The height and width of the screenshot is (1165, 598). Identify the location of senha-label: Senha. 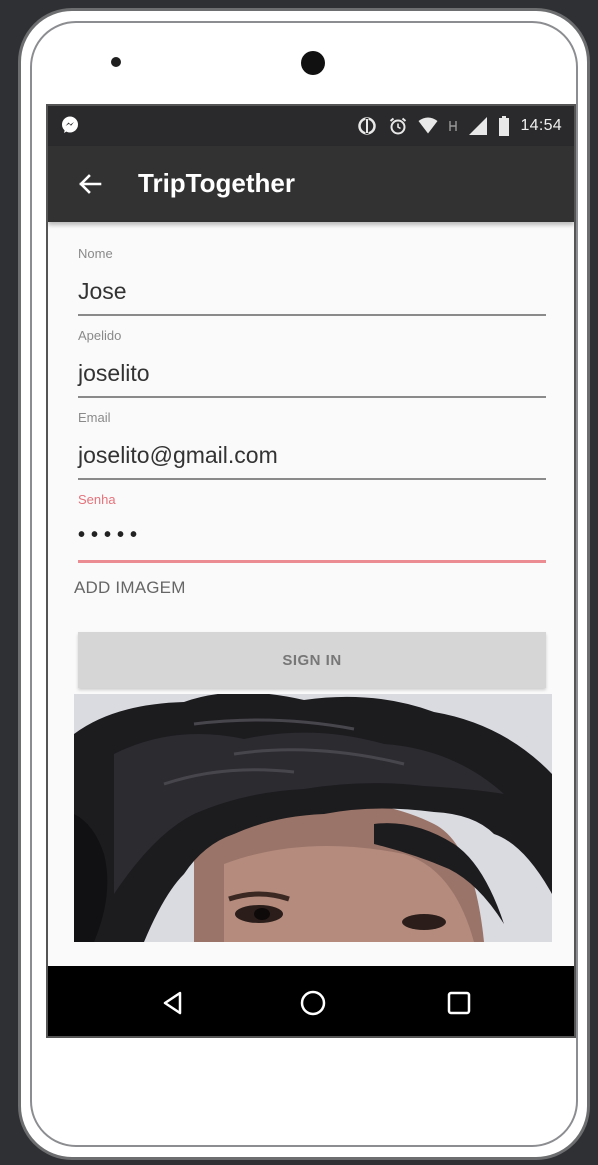
(97, 499).